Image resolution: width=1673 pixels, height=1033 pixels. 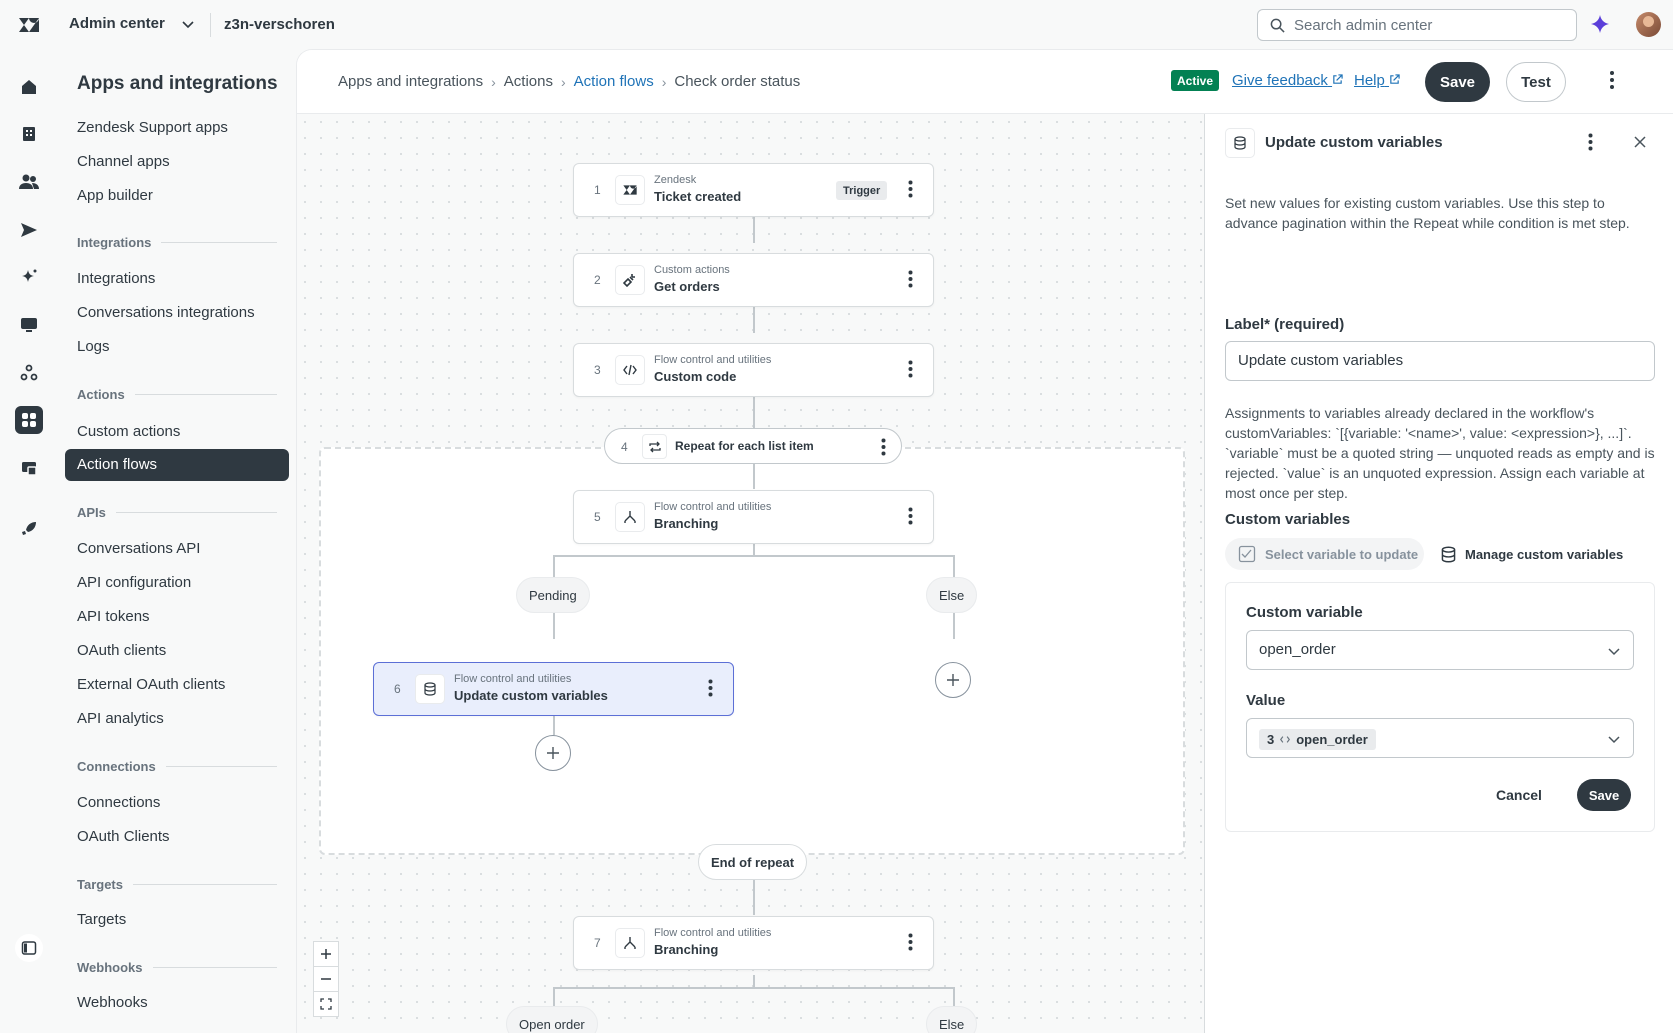 What do you see at coordinates (695, 376) in the screenshot?
I see `step-title: Custom code` at bounding box center [695, 376].